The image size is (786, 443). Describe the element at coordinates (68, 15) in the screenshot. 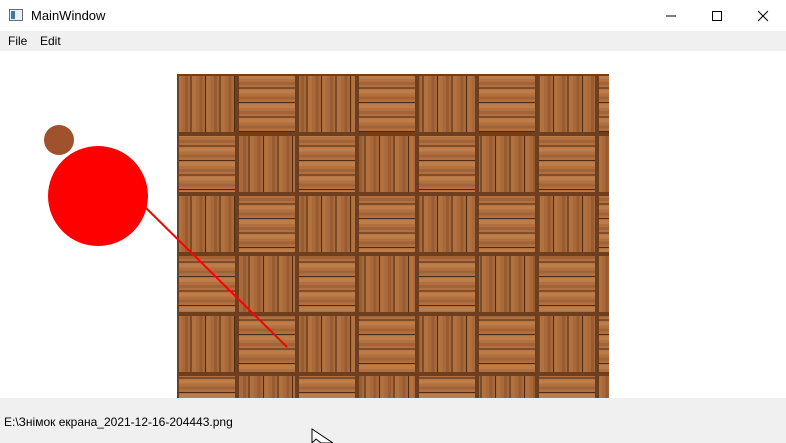

I see `window-title: MainWindow` at that location.